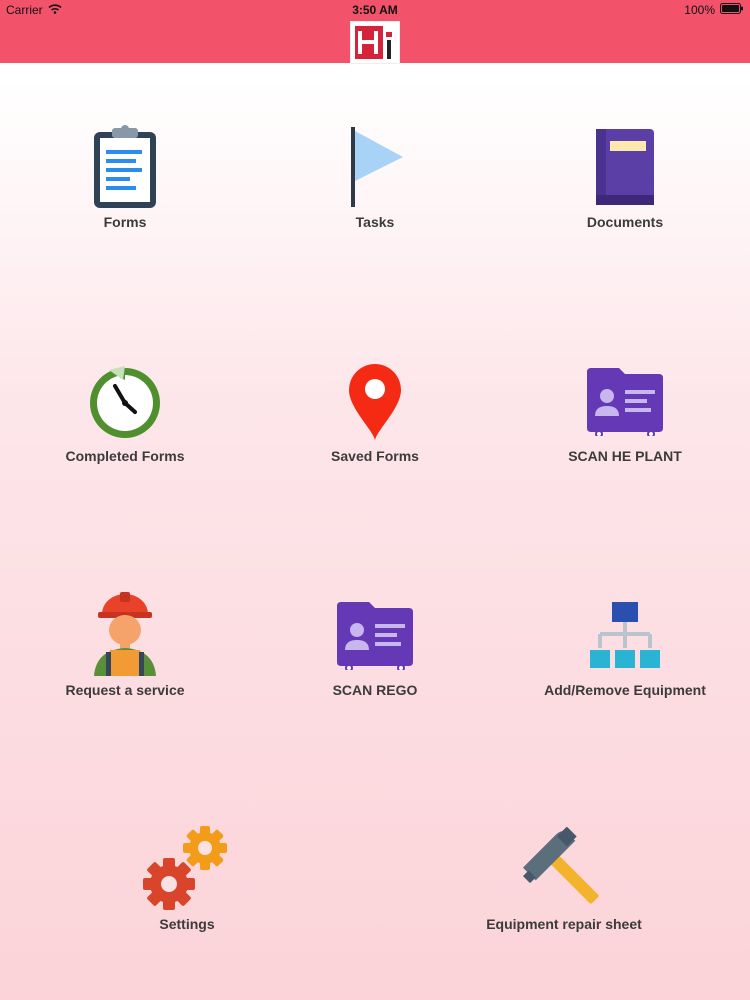 The image size is (750, 1000). I want to click on menu-item-documents: Documents, so click(625, 197).